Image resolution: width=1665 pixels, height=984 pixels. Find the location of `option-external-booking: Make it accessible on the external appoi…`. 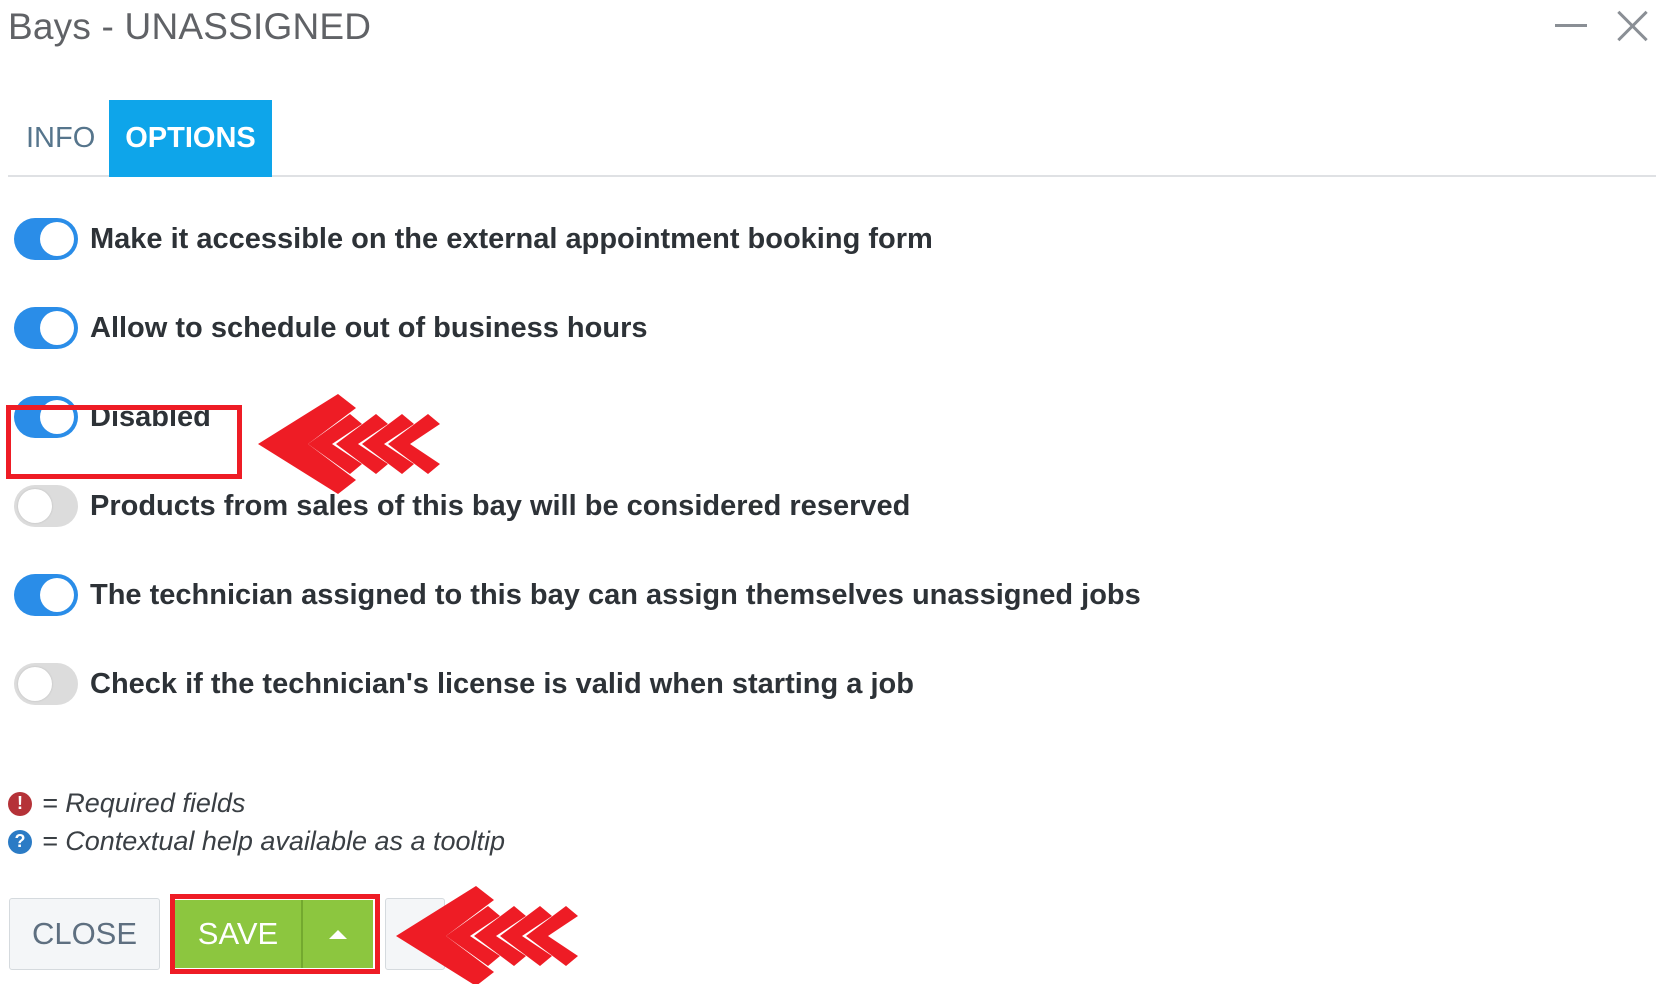

option-external-booking: Make it accessible on the external appoi… is located at coordinates (473, 239).